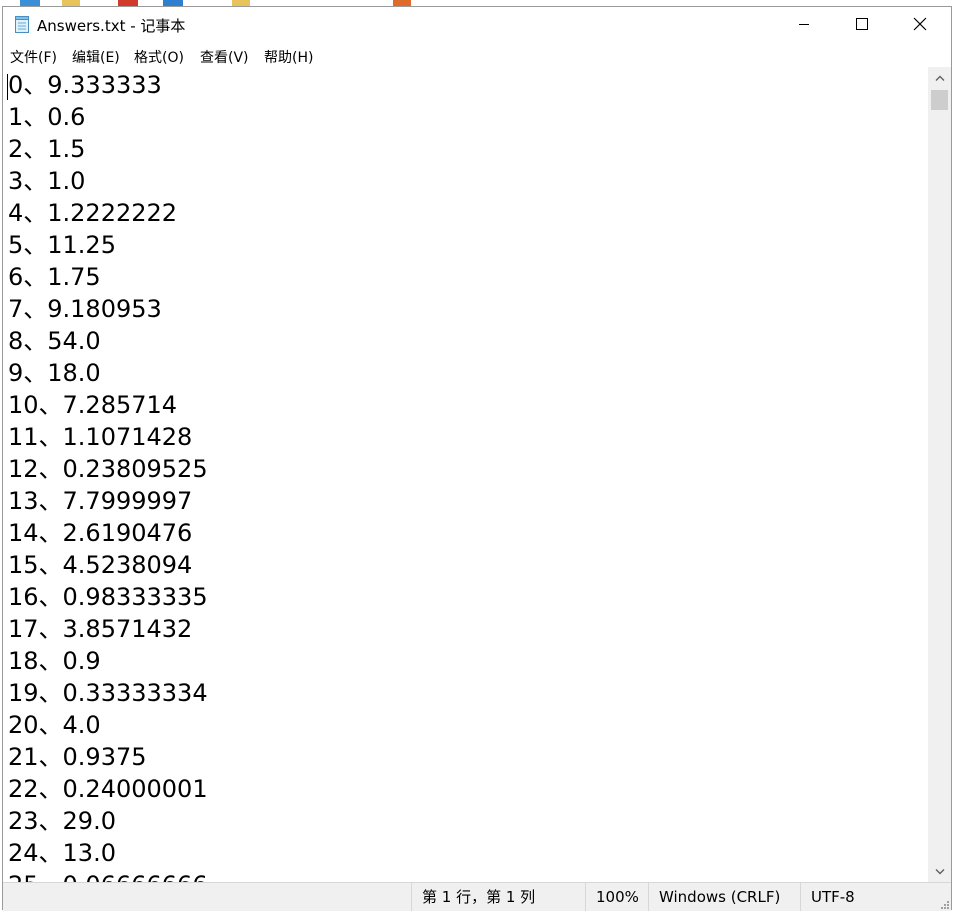  What do you see at coordinates (62, 245) in the screenshot?
I see `text-line: 5、11.25` at bounding box center [62, 245].